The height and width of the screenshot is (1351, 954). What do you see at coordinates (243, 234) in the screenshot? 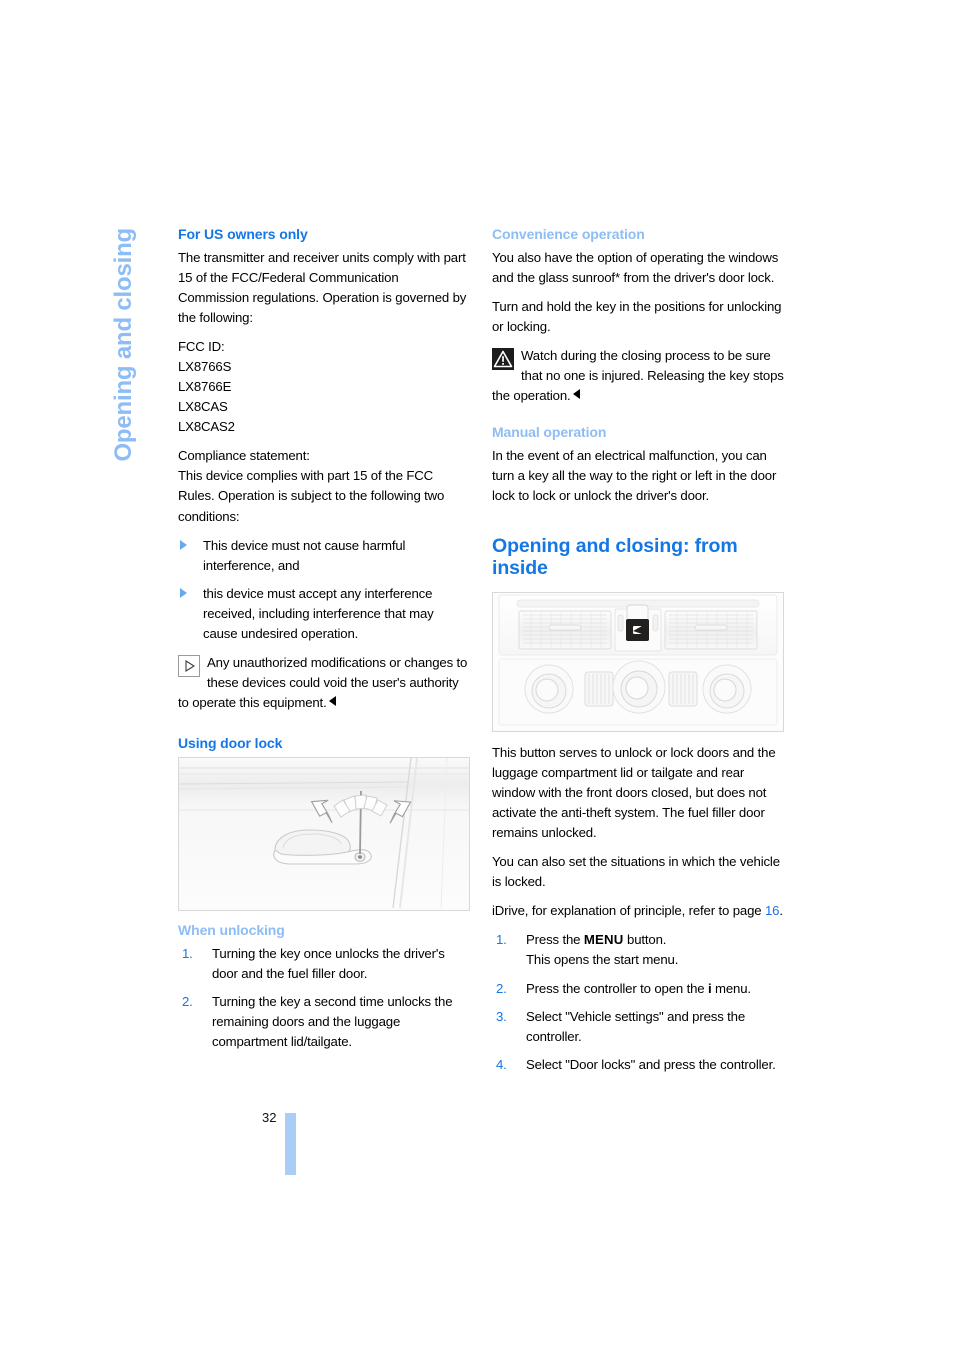
I see `heading-for-us-owners-only: For US owners only` at bounding box center [243, 234].